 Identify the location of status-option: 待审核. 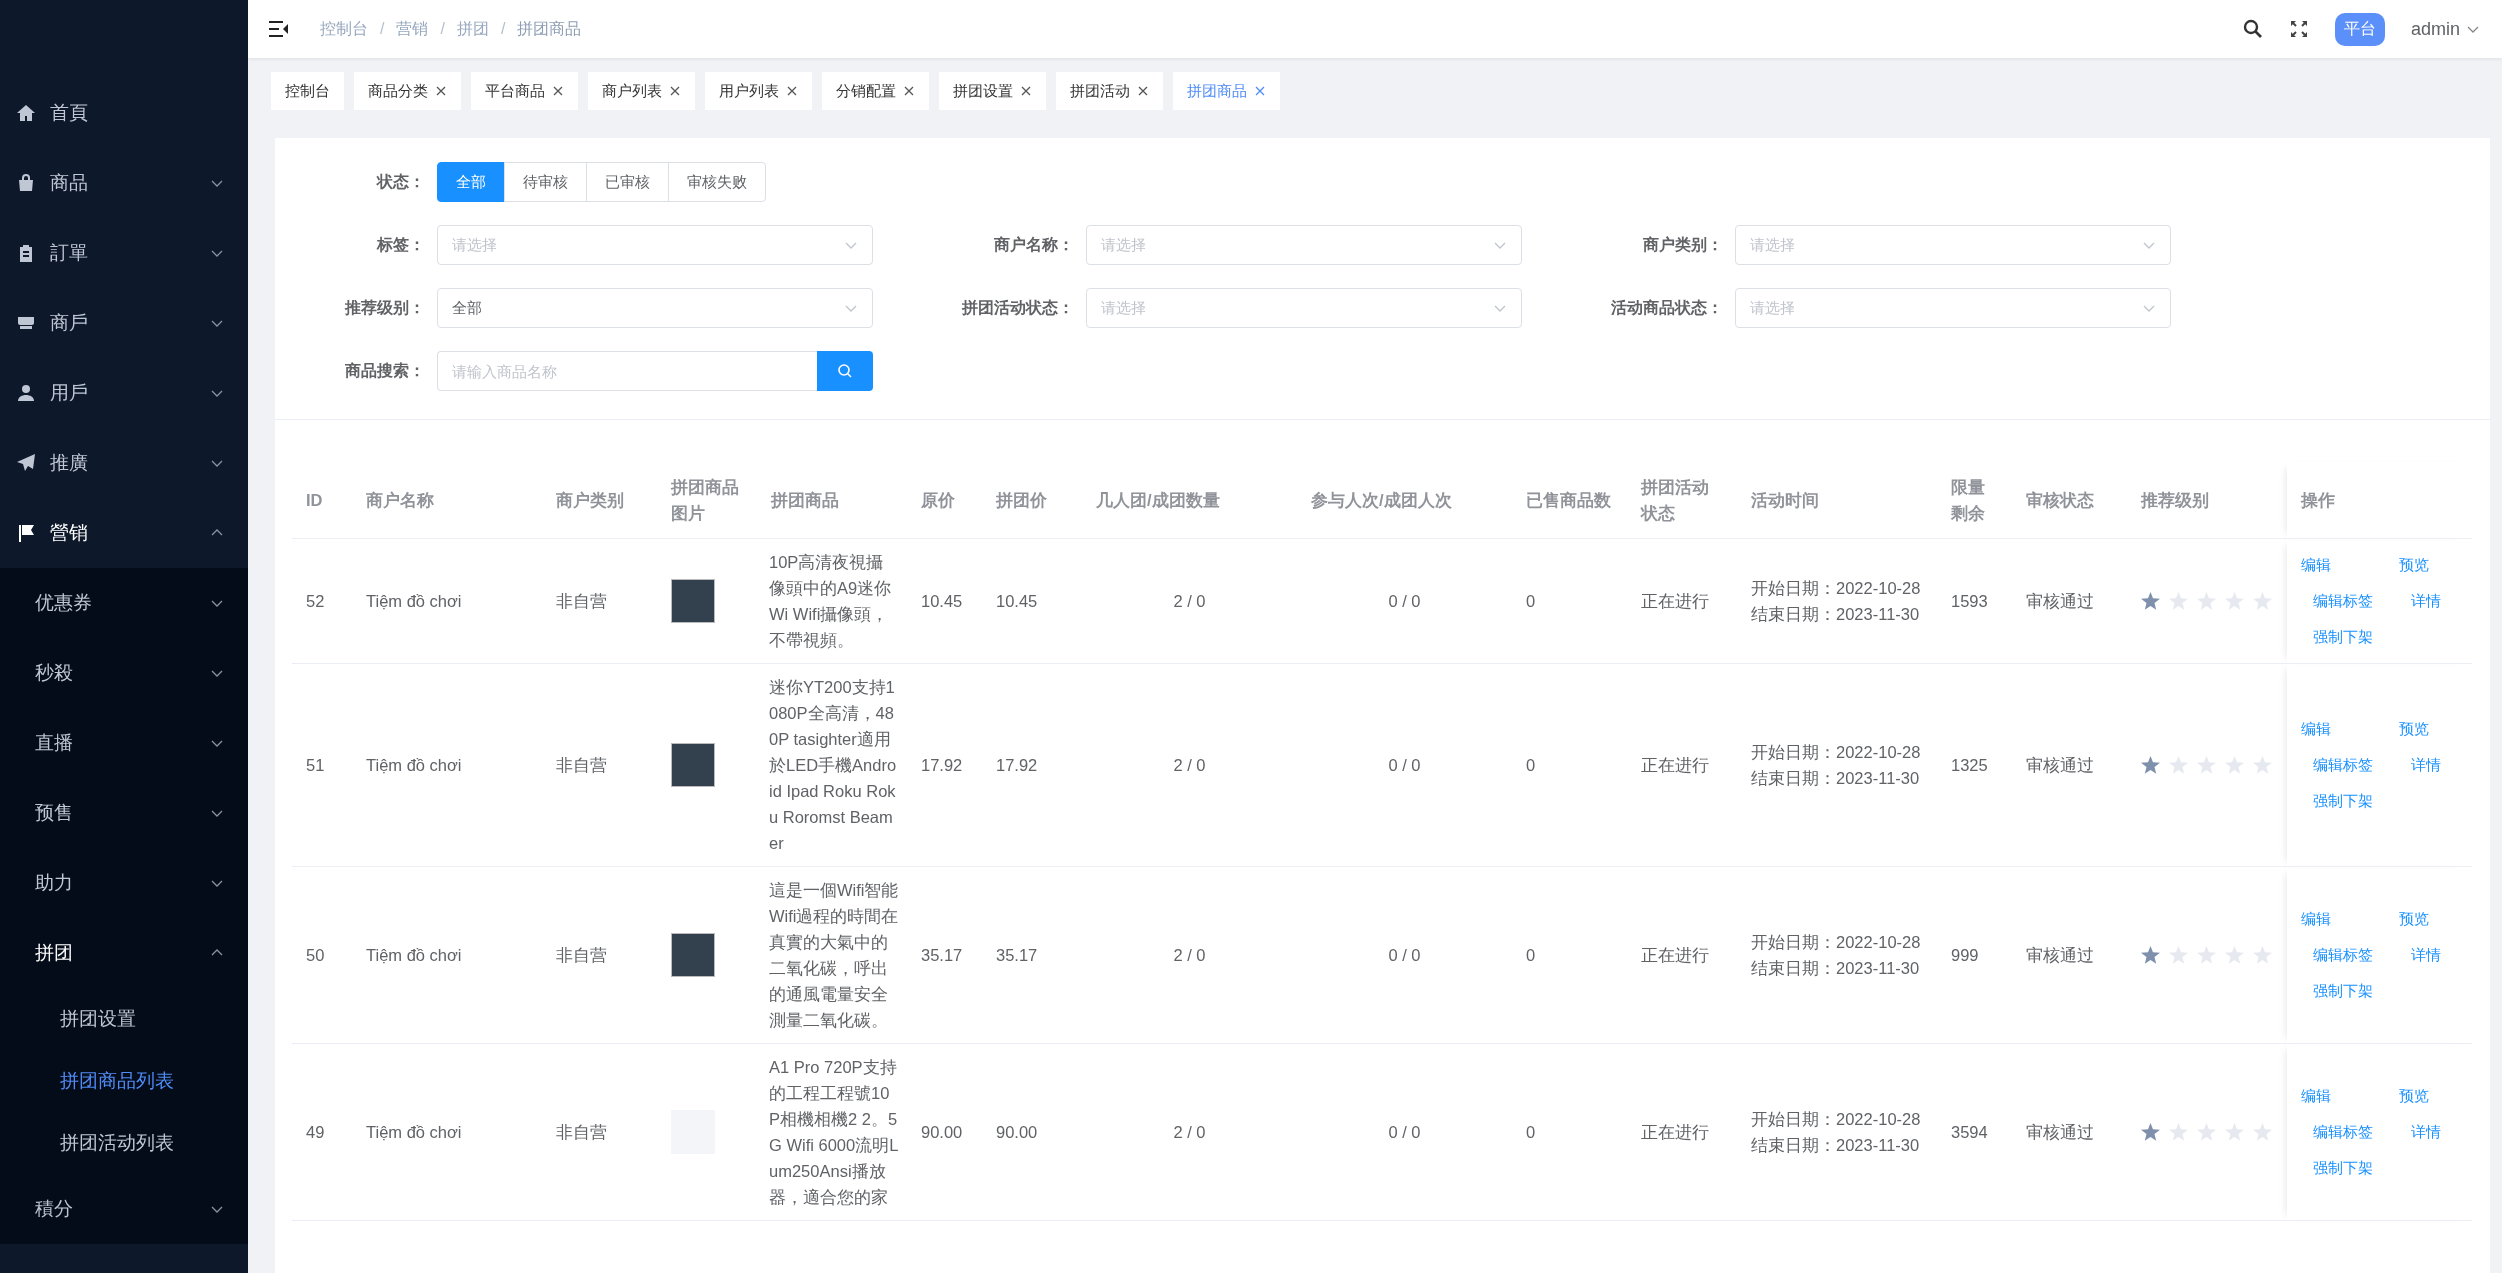
(545, 182).